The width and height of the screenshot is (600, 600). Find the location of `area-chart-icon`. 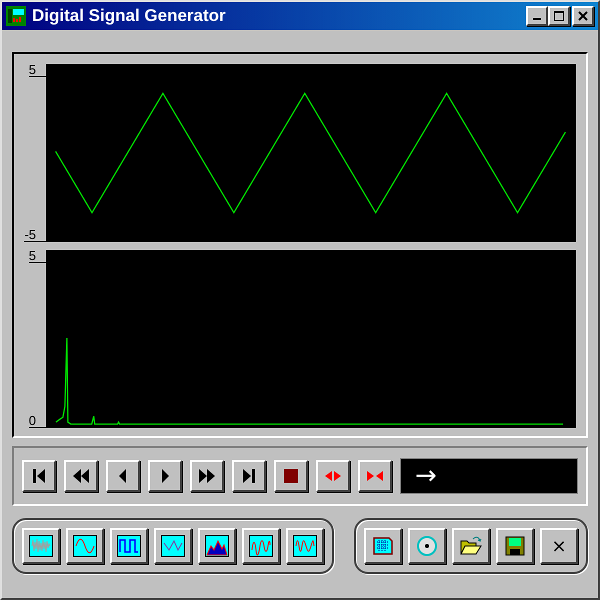

area-chart-icon is located at coordinates (217, 546).